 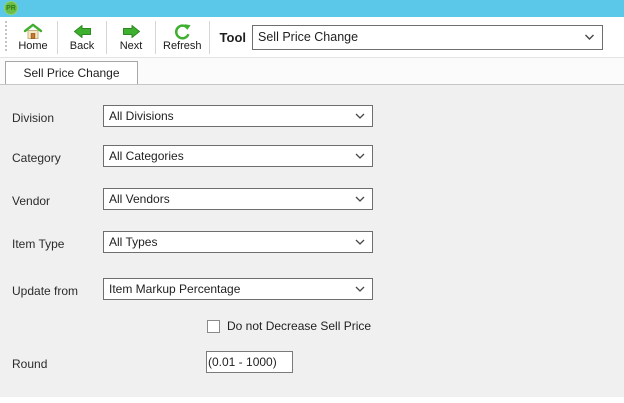 I want to click on do-not-decrease-checkbox, so click(x=213, y=326).